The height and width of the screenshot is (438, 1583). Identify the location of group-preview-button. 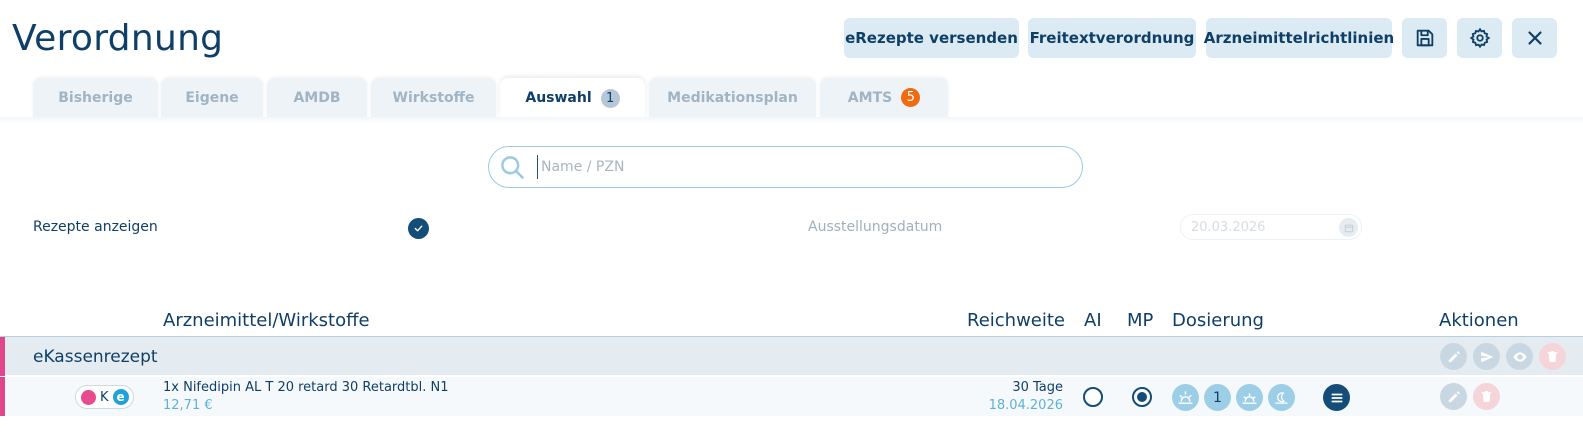
(1519, 356).